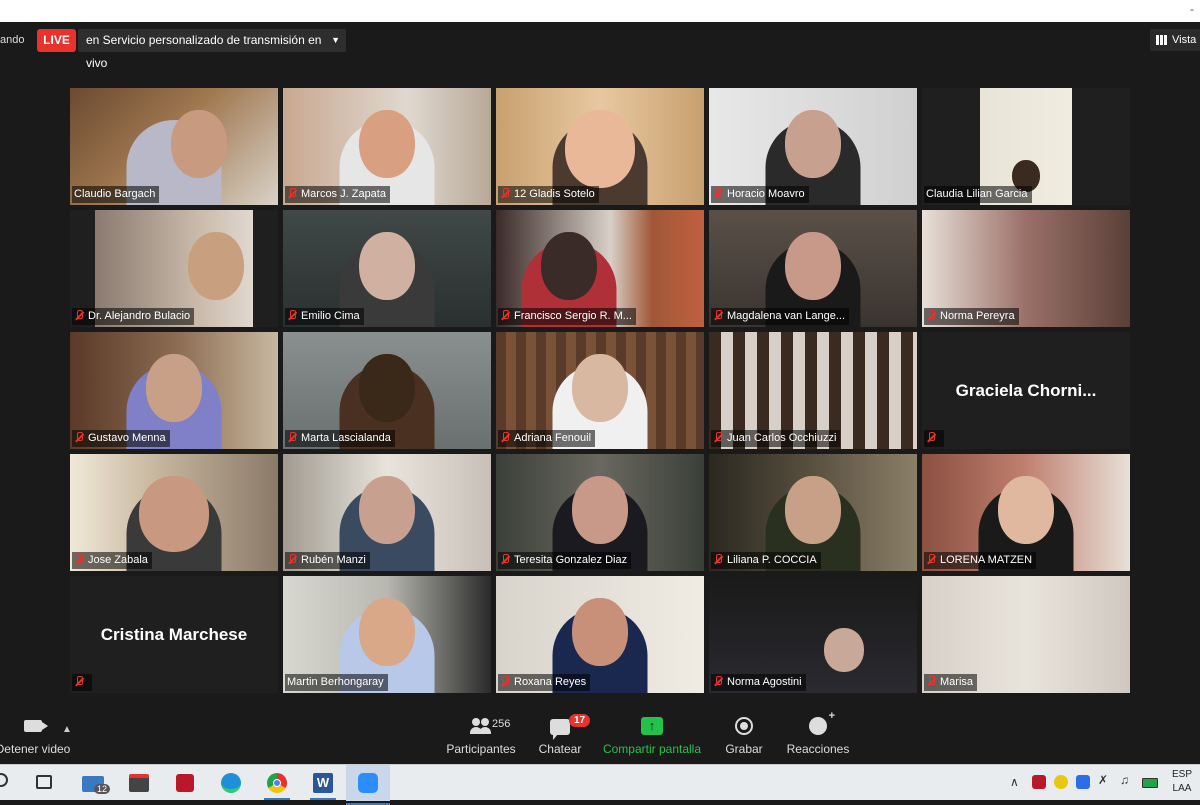 This screenshot has height=805, width=1200. Describe the element at coordinates (1182, 782) in the screenshot. I see `input-language-indicator: ESP LAA` at that location.